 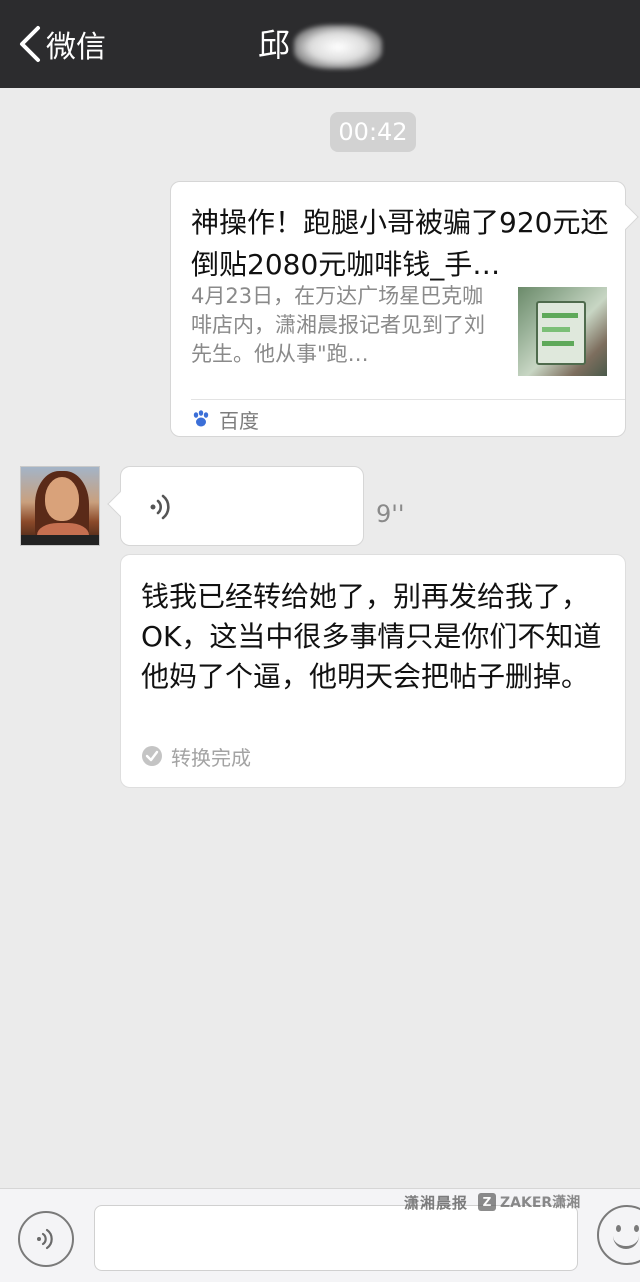 I want to click on emoji-button, so click(x=618, y=1235).